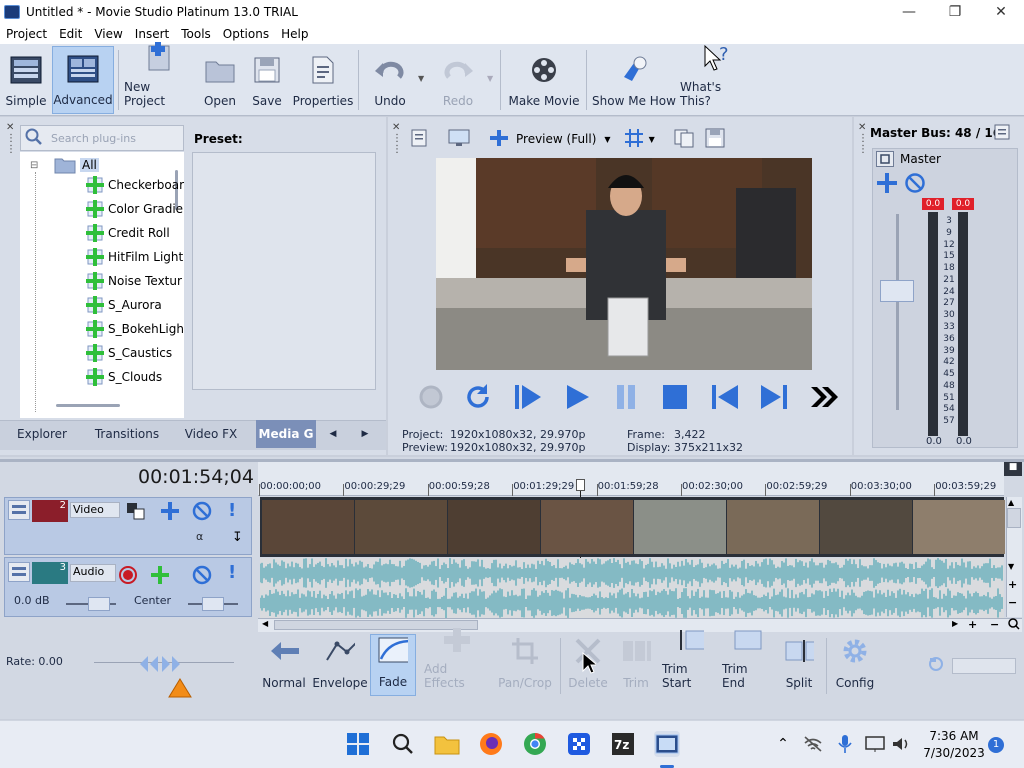 This screenshot has height=768, width=1024. Describe the element at coordinates (135, 257) in the screenshot. I see `plugin-tree-item: HitFilm Light I` at that location.